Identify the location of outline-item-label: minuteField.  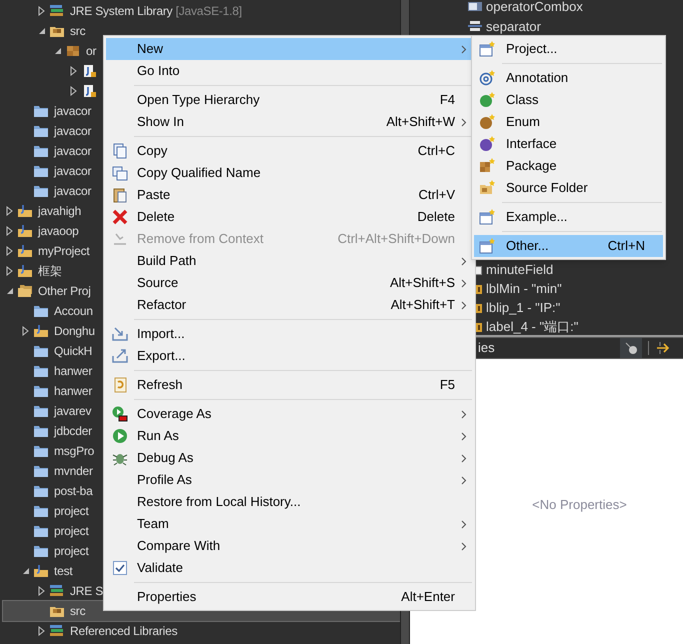
(520, 269).